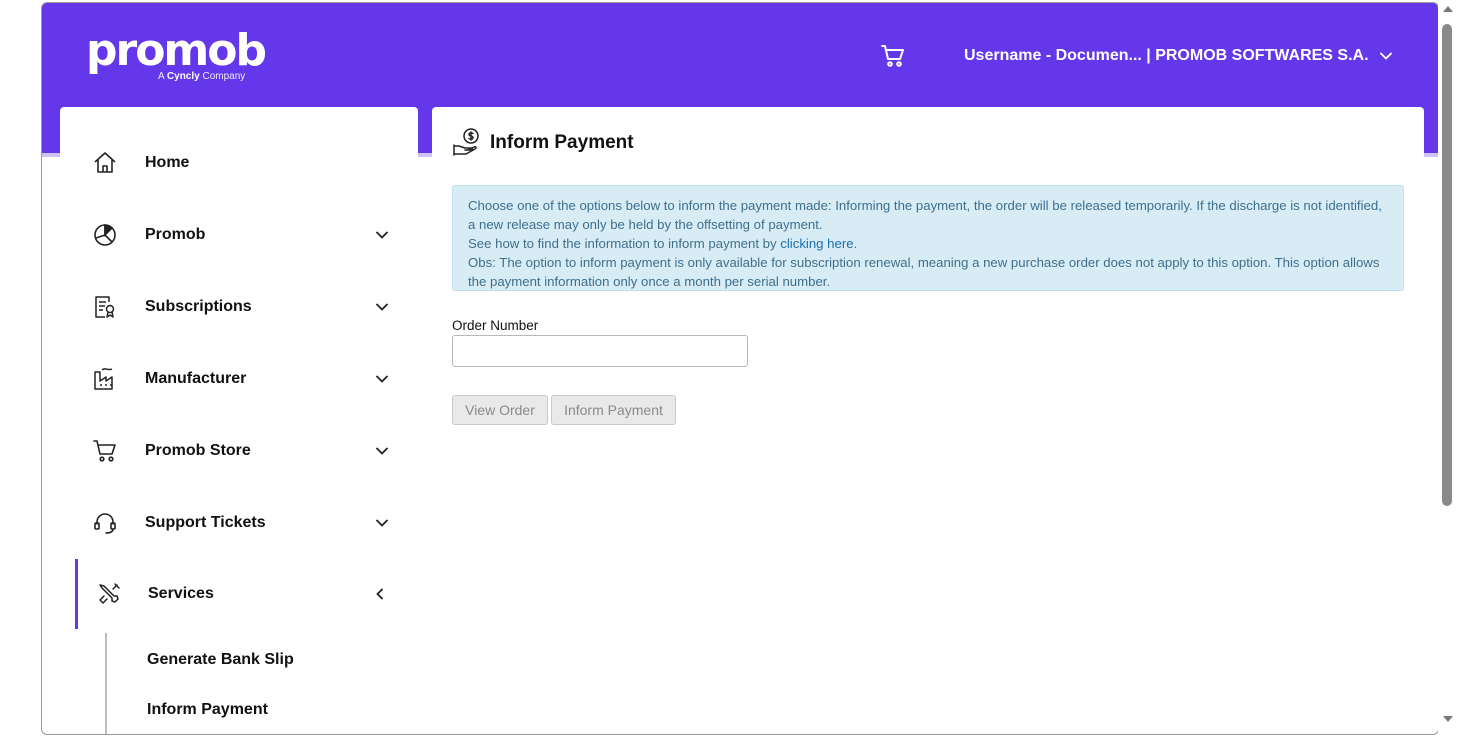  What do you see at coordinates (198, 450) in the screenshot?
I see `sidebar-item-label: Promob Store` at bounding box center [198, 450].